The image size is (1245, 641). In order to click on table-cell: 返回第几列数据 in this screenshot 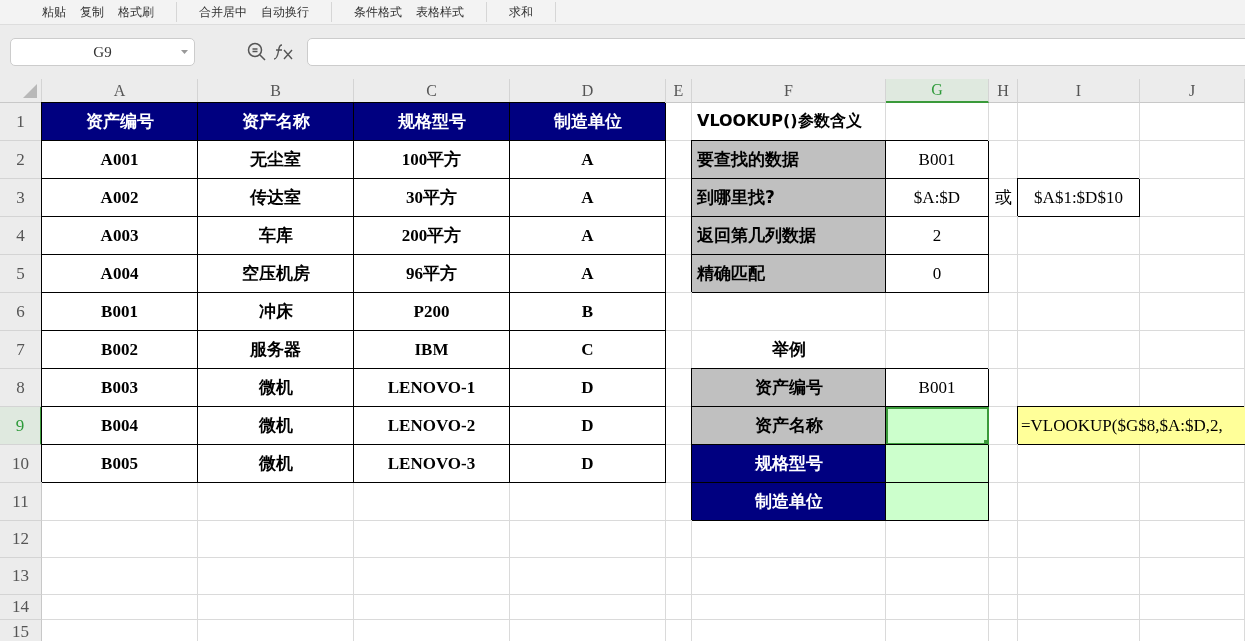, I will do `click(789, 236)`.